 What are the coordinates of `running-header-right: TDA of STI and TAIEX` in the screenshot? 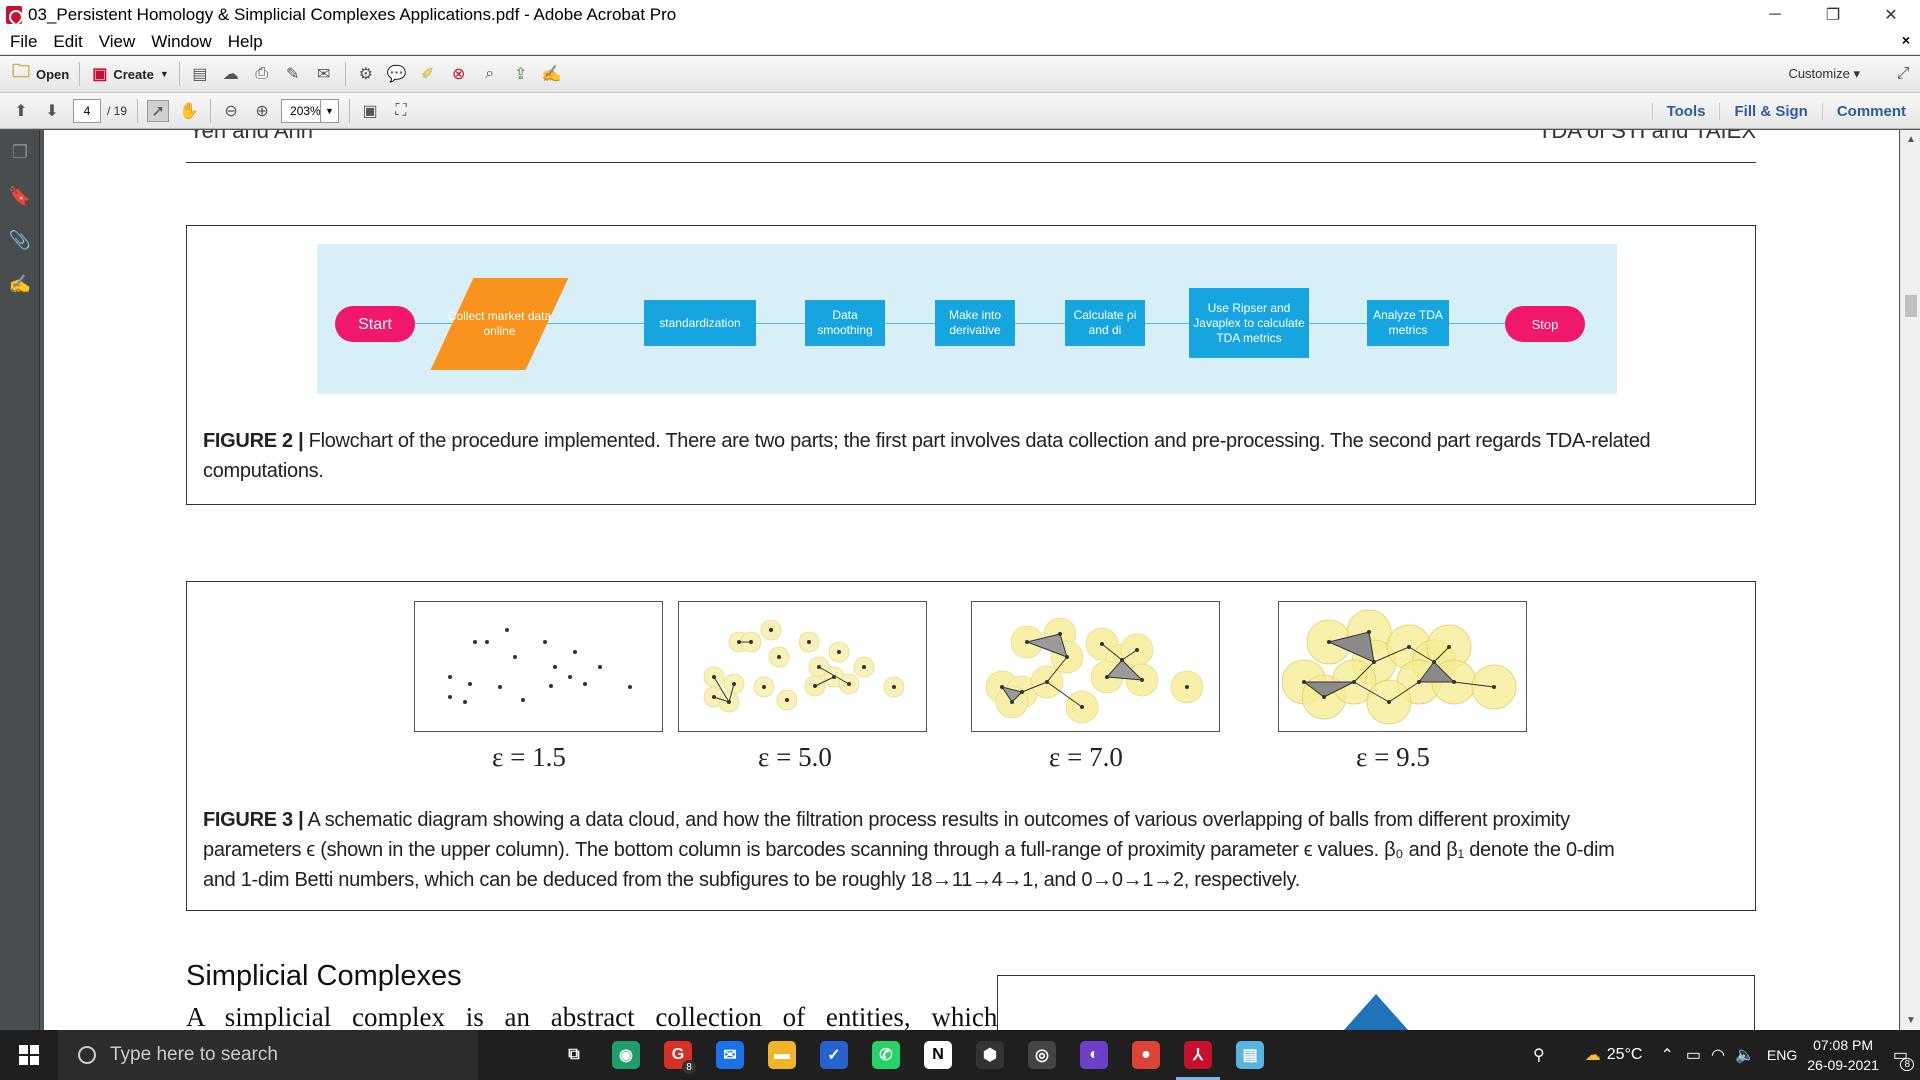 It's located at (1646, 136).